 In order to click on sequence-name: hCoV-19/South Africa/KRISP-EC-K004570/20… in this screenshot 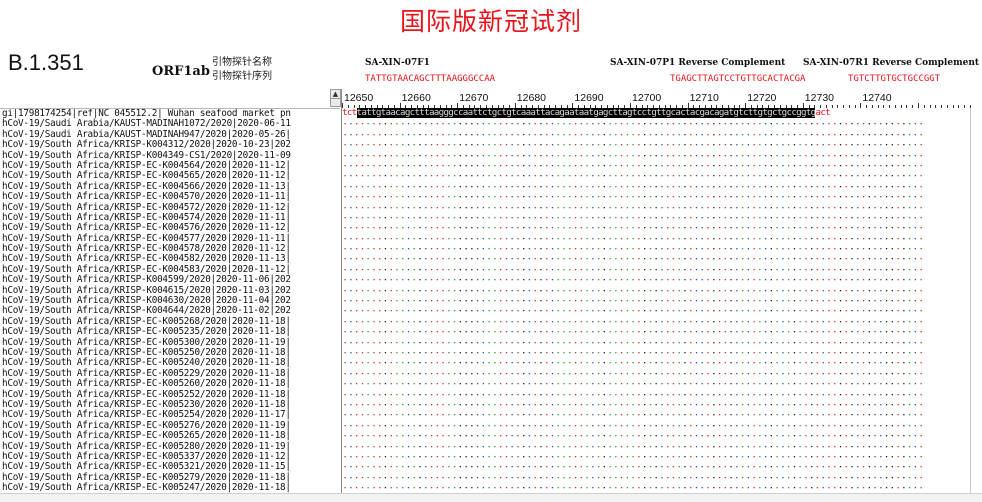, I will do `click(170, 196)`.